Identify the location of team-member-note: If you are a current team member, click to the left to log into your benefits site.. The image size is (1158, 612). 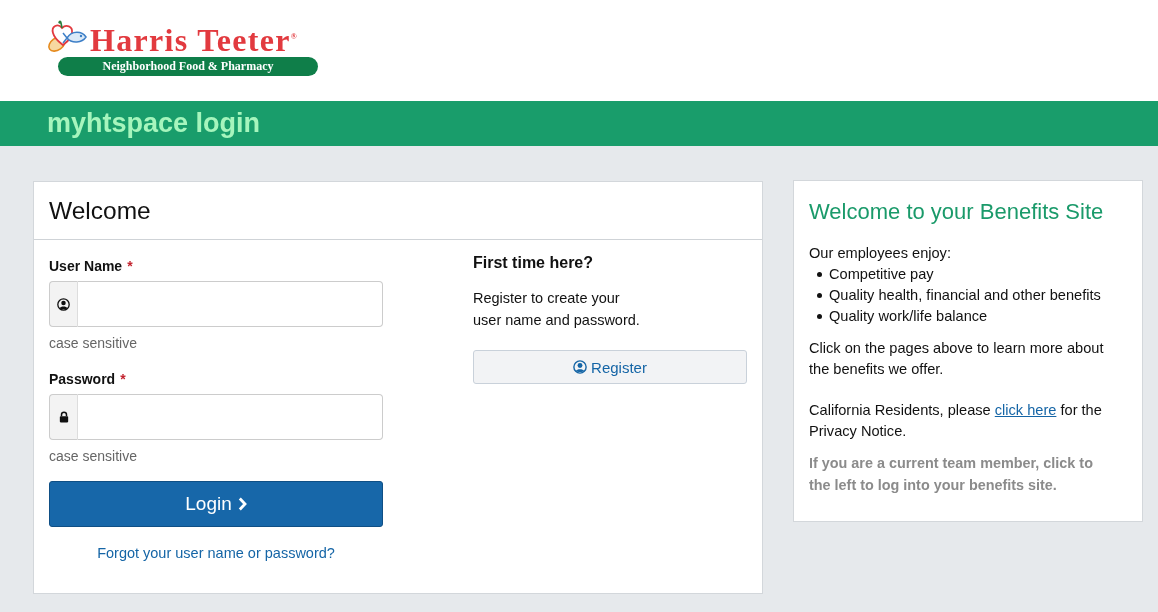
(951, 474).